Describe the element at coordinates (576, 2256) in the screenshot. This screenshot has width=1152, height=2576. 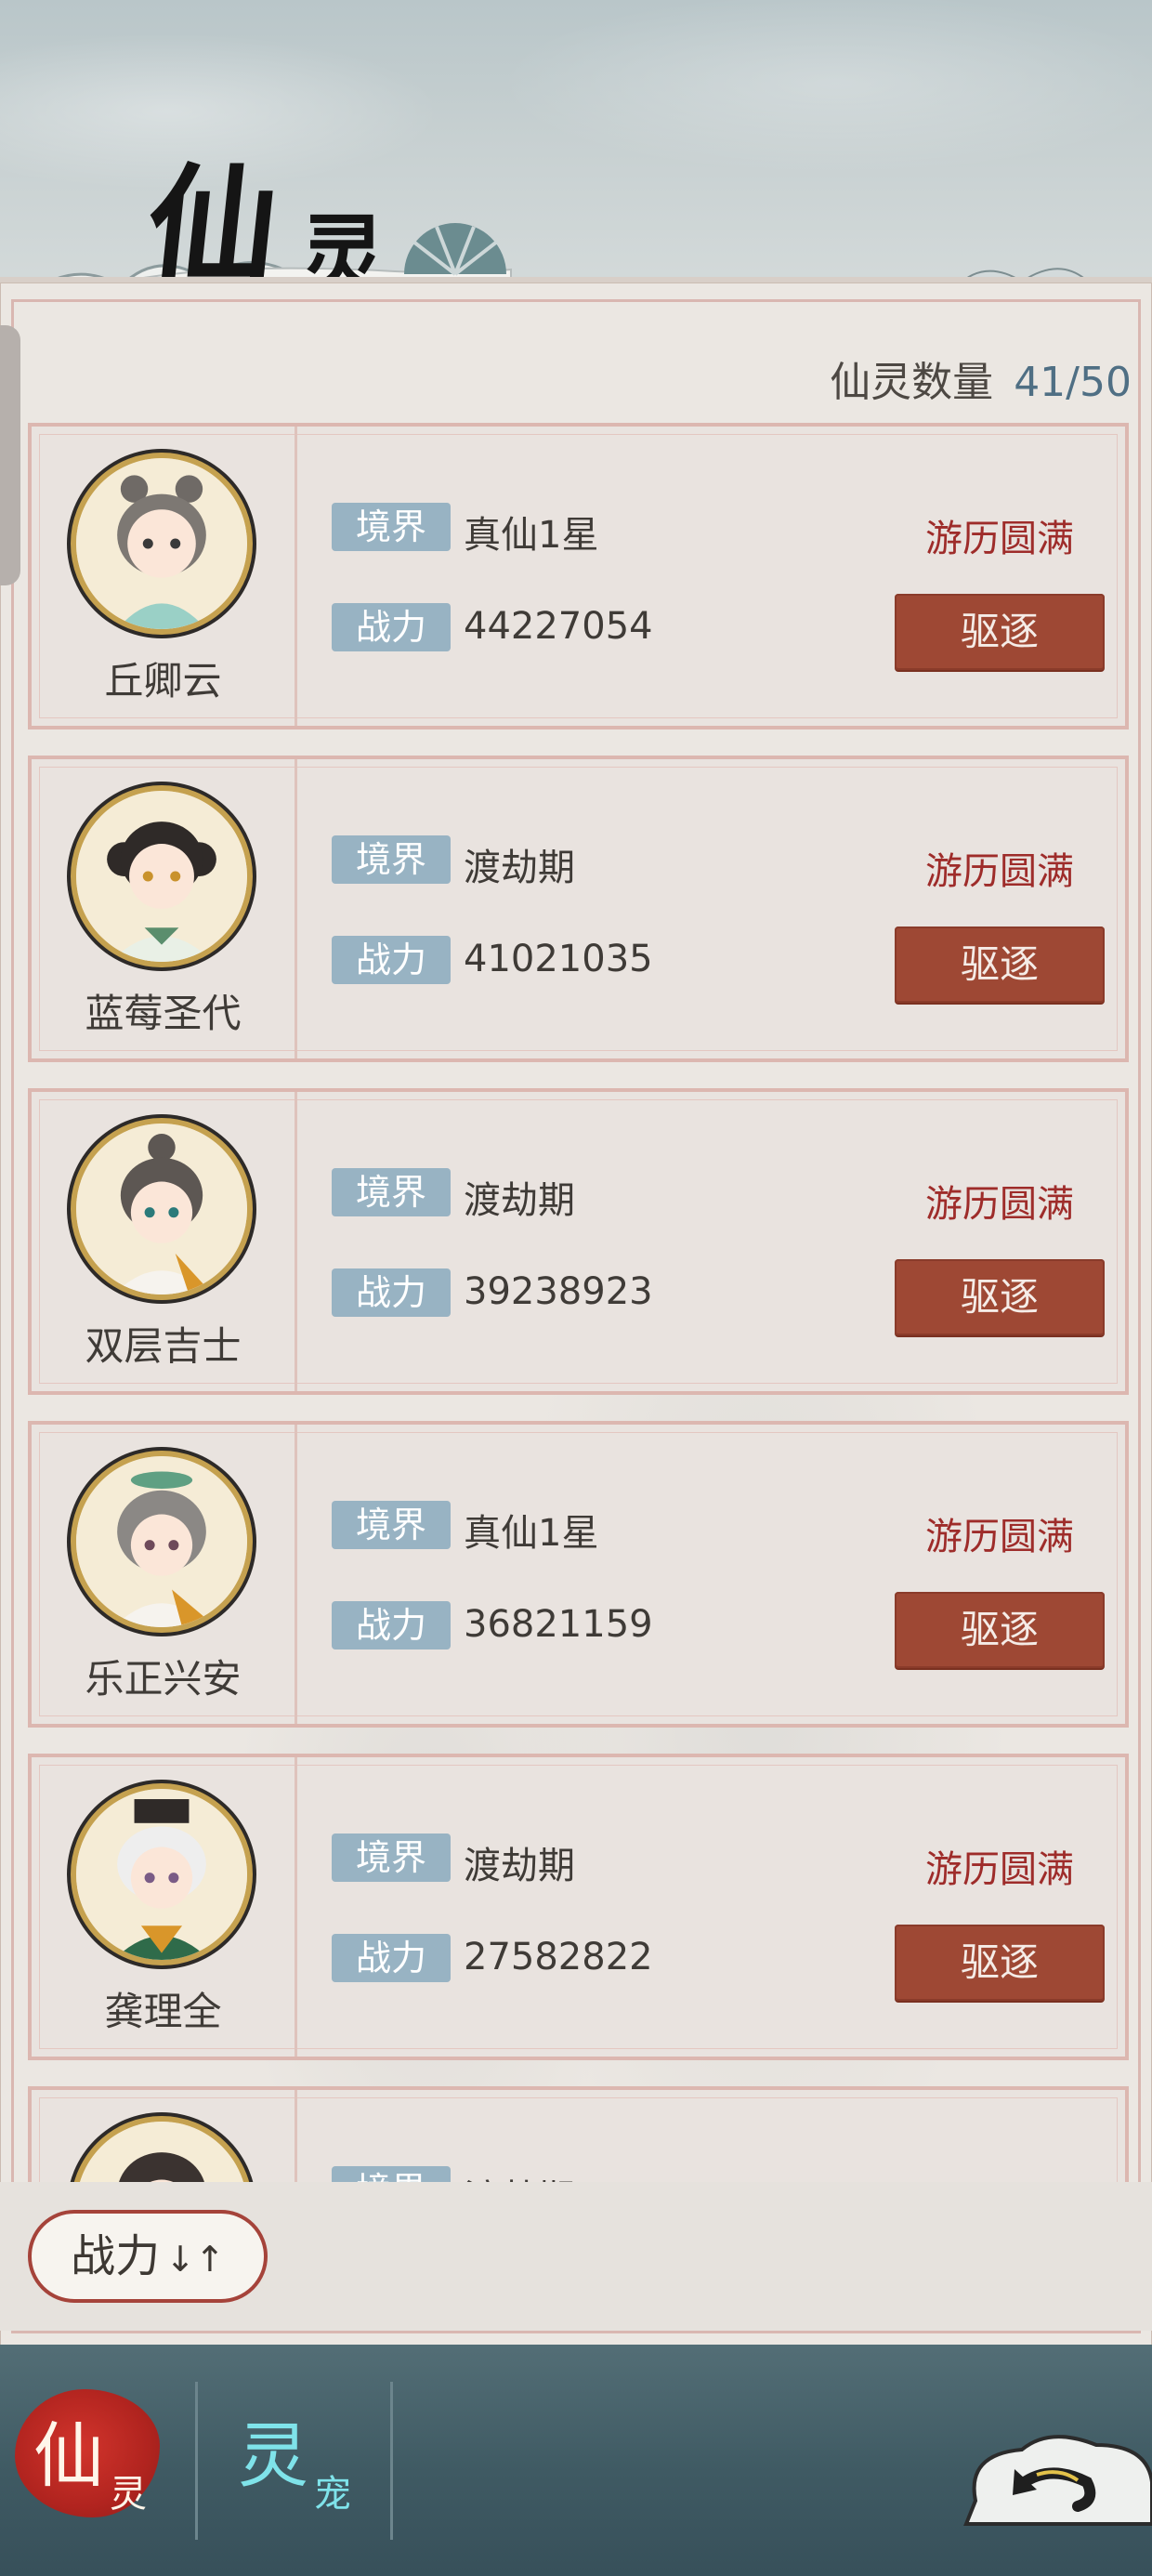
I see `sort-bar: 战力 ↓↑` at that location.